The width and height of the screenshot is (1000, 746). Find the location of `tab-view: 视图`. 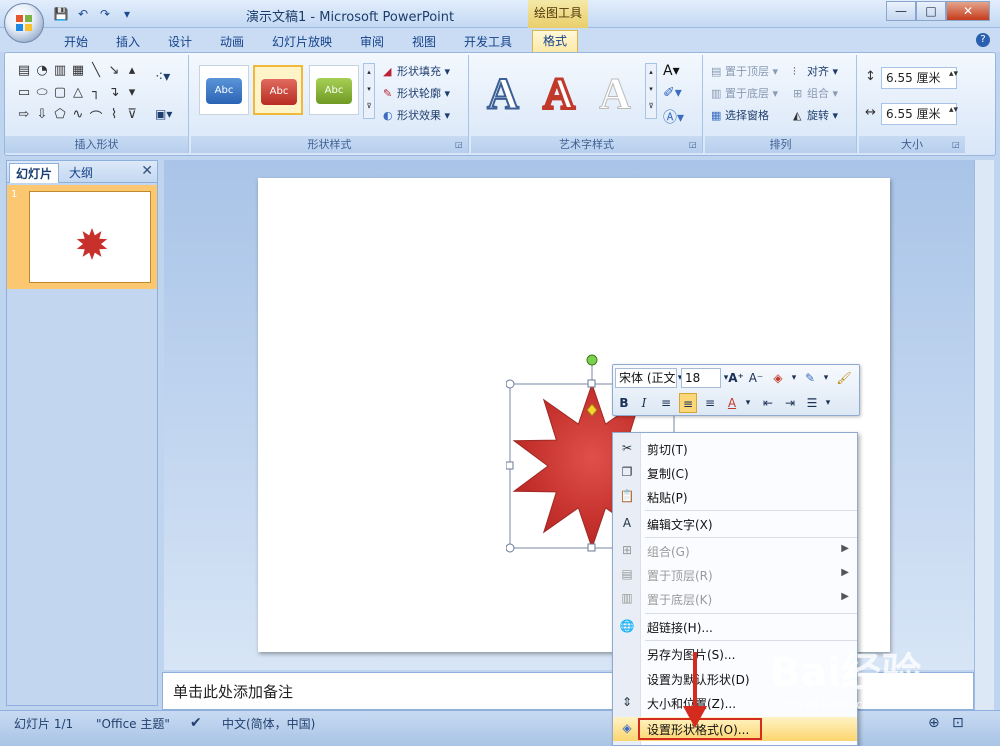

tab-view: 视图 is located at coordinates (424, 42).